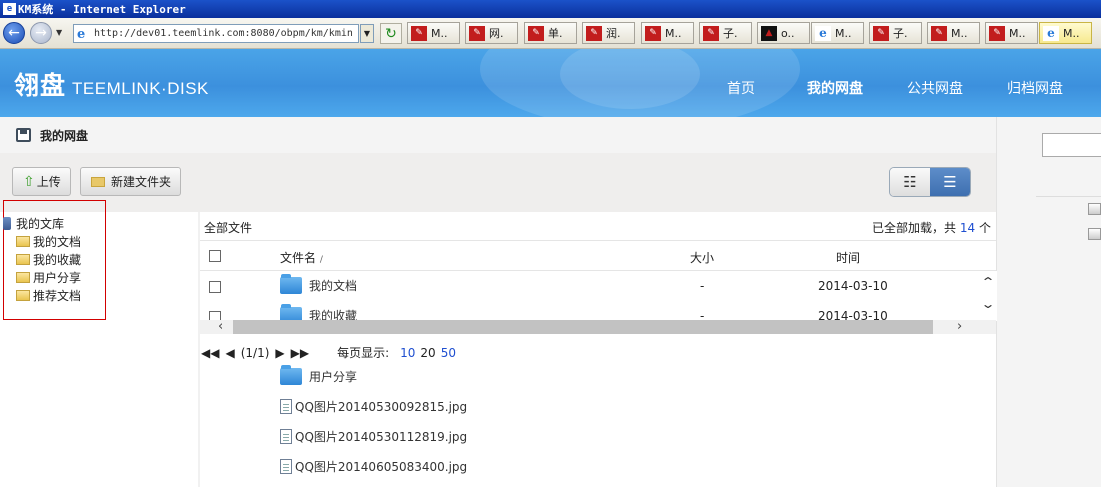 Image resolution: width=1101 pixels, height=487 pixels. Describe the element at coordinates (931, 227) in the screenshot. I see `load-status: 已全部加载，共 14 个` at that location.